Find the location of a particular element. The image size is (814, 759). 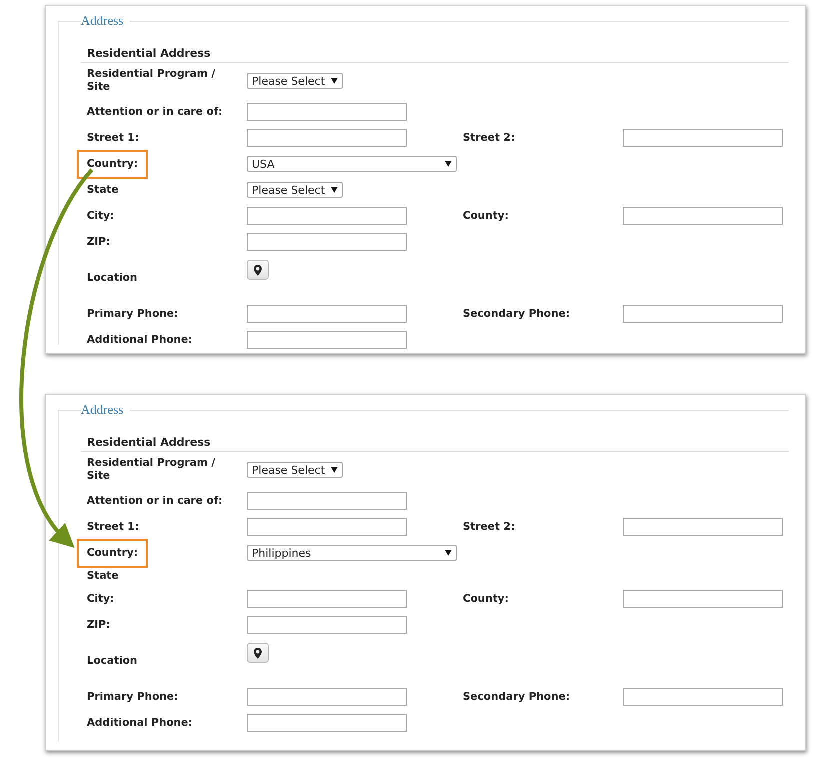

dropdown: USA is located at coordinates (352, 164).